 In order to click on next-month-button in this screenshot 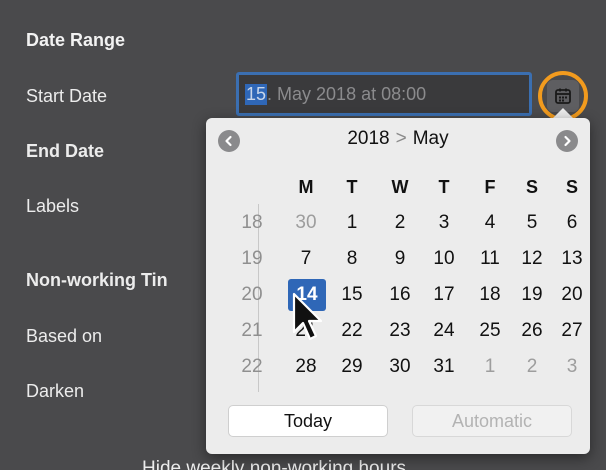, I will do `click(567, 141)`.